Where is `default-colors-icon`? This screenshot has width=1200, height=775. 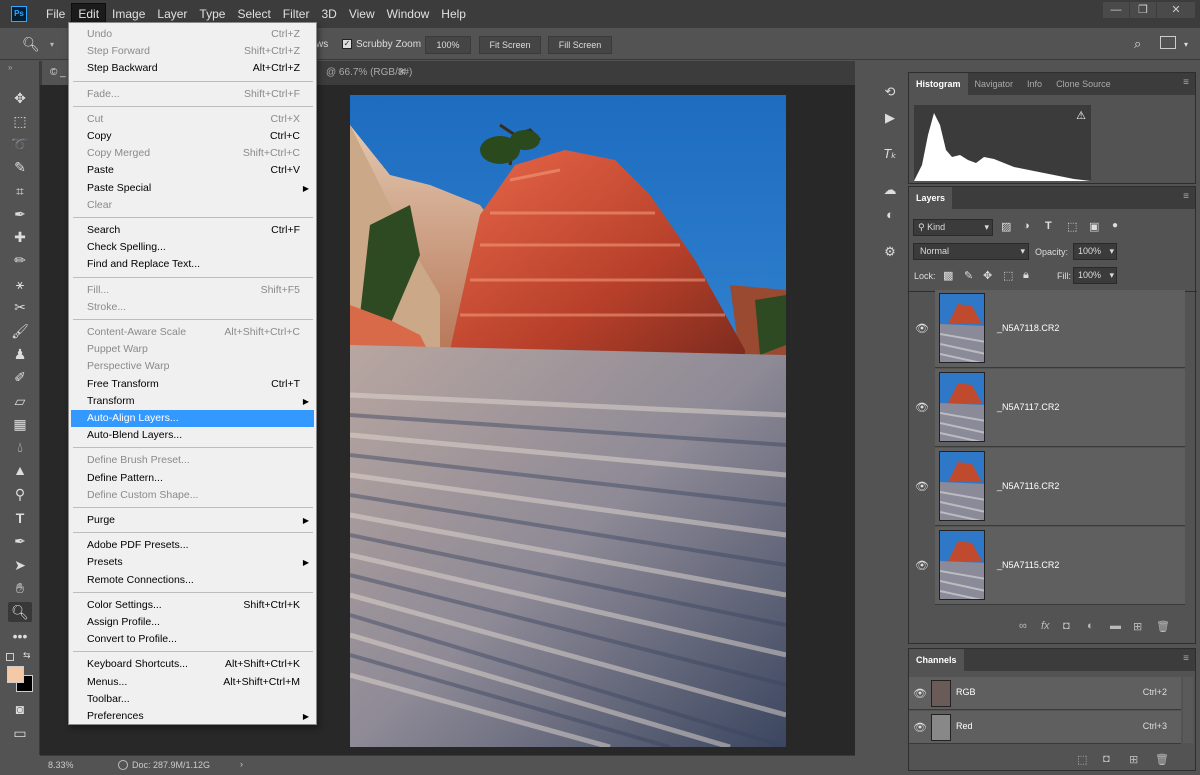 default-colors-icon is located at coordinates (10, 657).